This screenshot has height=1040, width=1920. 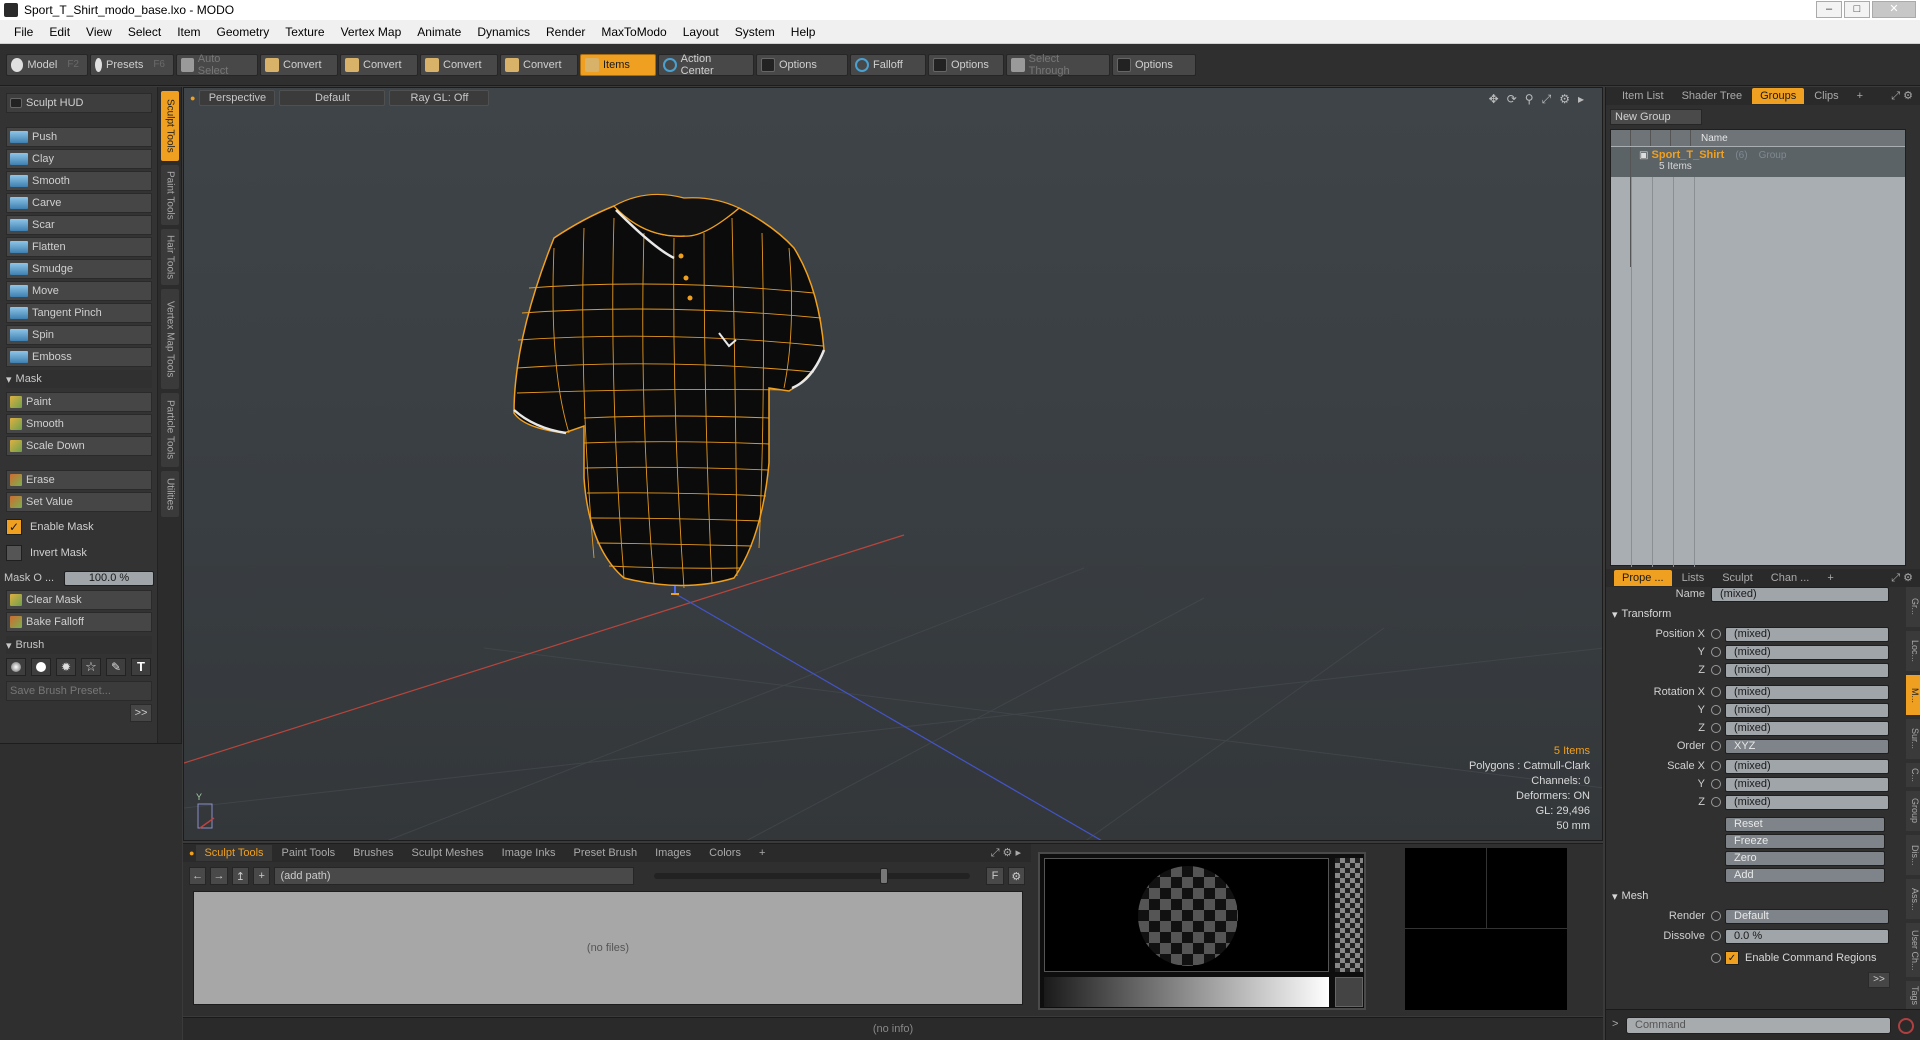 I want to click on zoom-icon: ⚲, so click(x=1529, y=99).